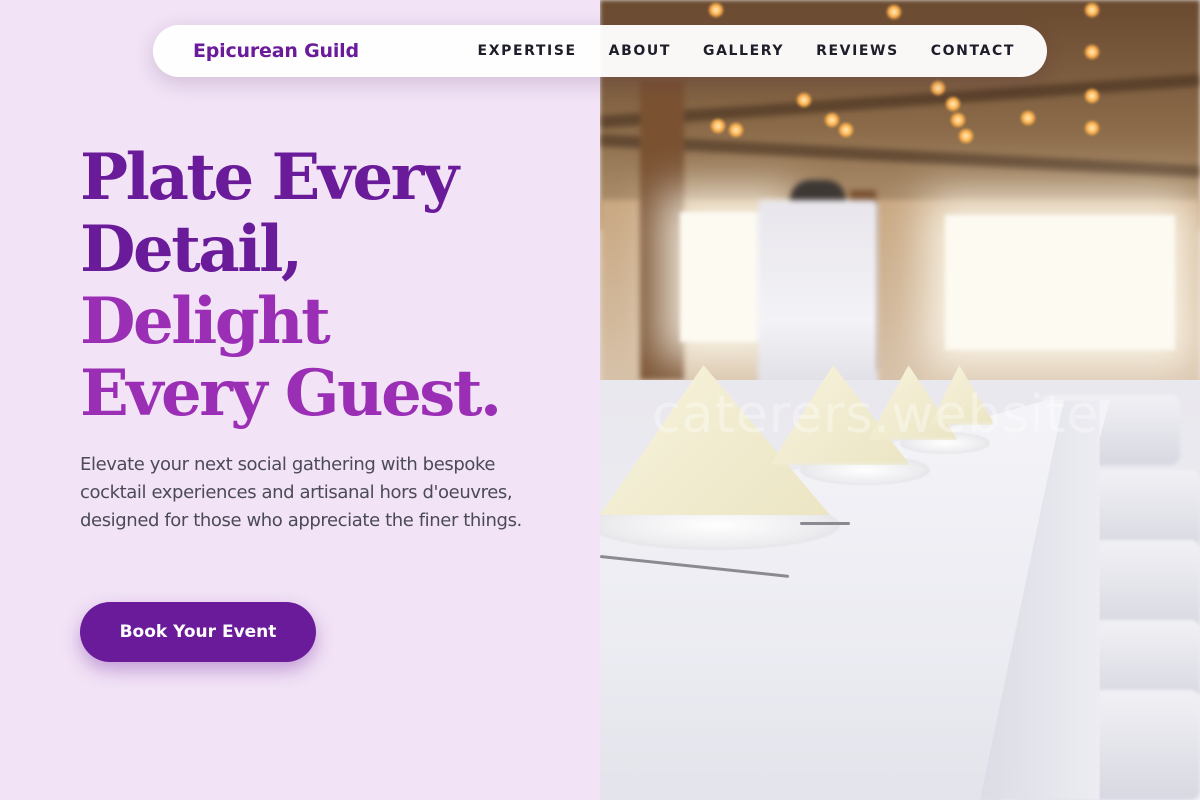 Image resolution: width=1200 pixels, height=800 pixels. Describe the element at coordinates (640, 51) in the screenshot. I see `nav-link-about: ABOUT` at that location.